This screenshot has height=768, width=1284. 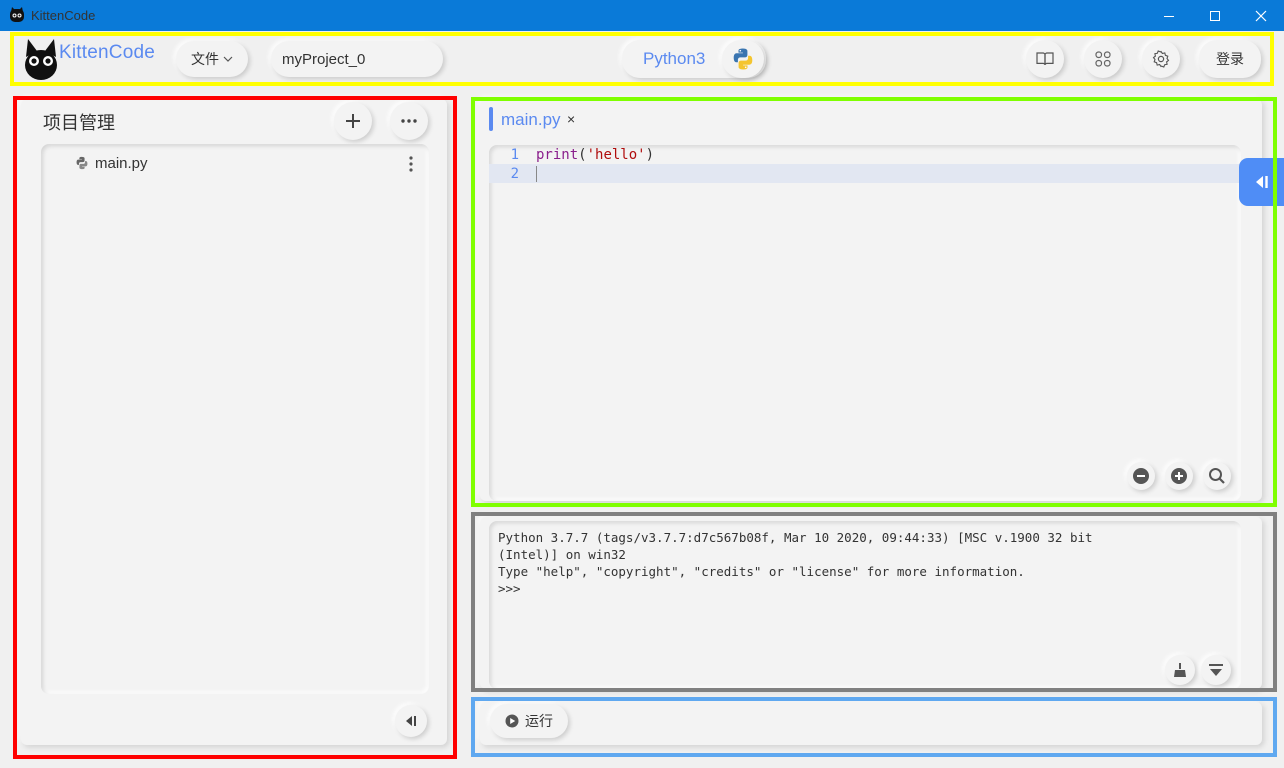 What do you see at coordinates (642, 15) in the screenshot?
I see `window-title-bar` at bounding box center [642, 15].